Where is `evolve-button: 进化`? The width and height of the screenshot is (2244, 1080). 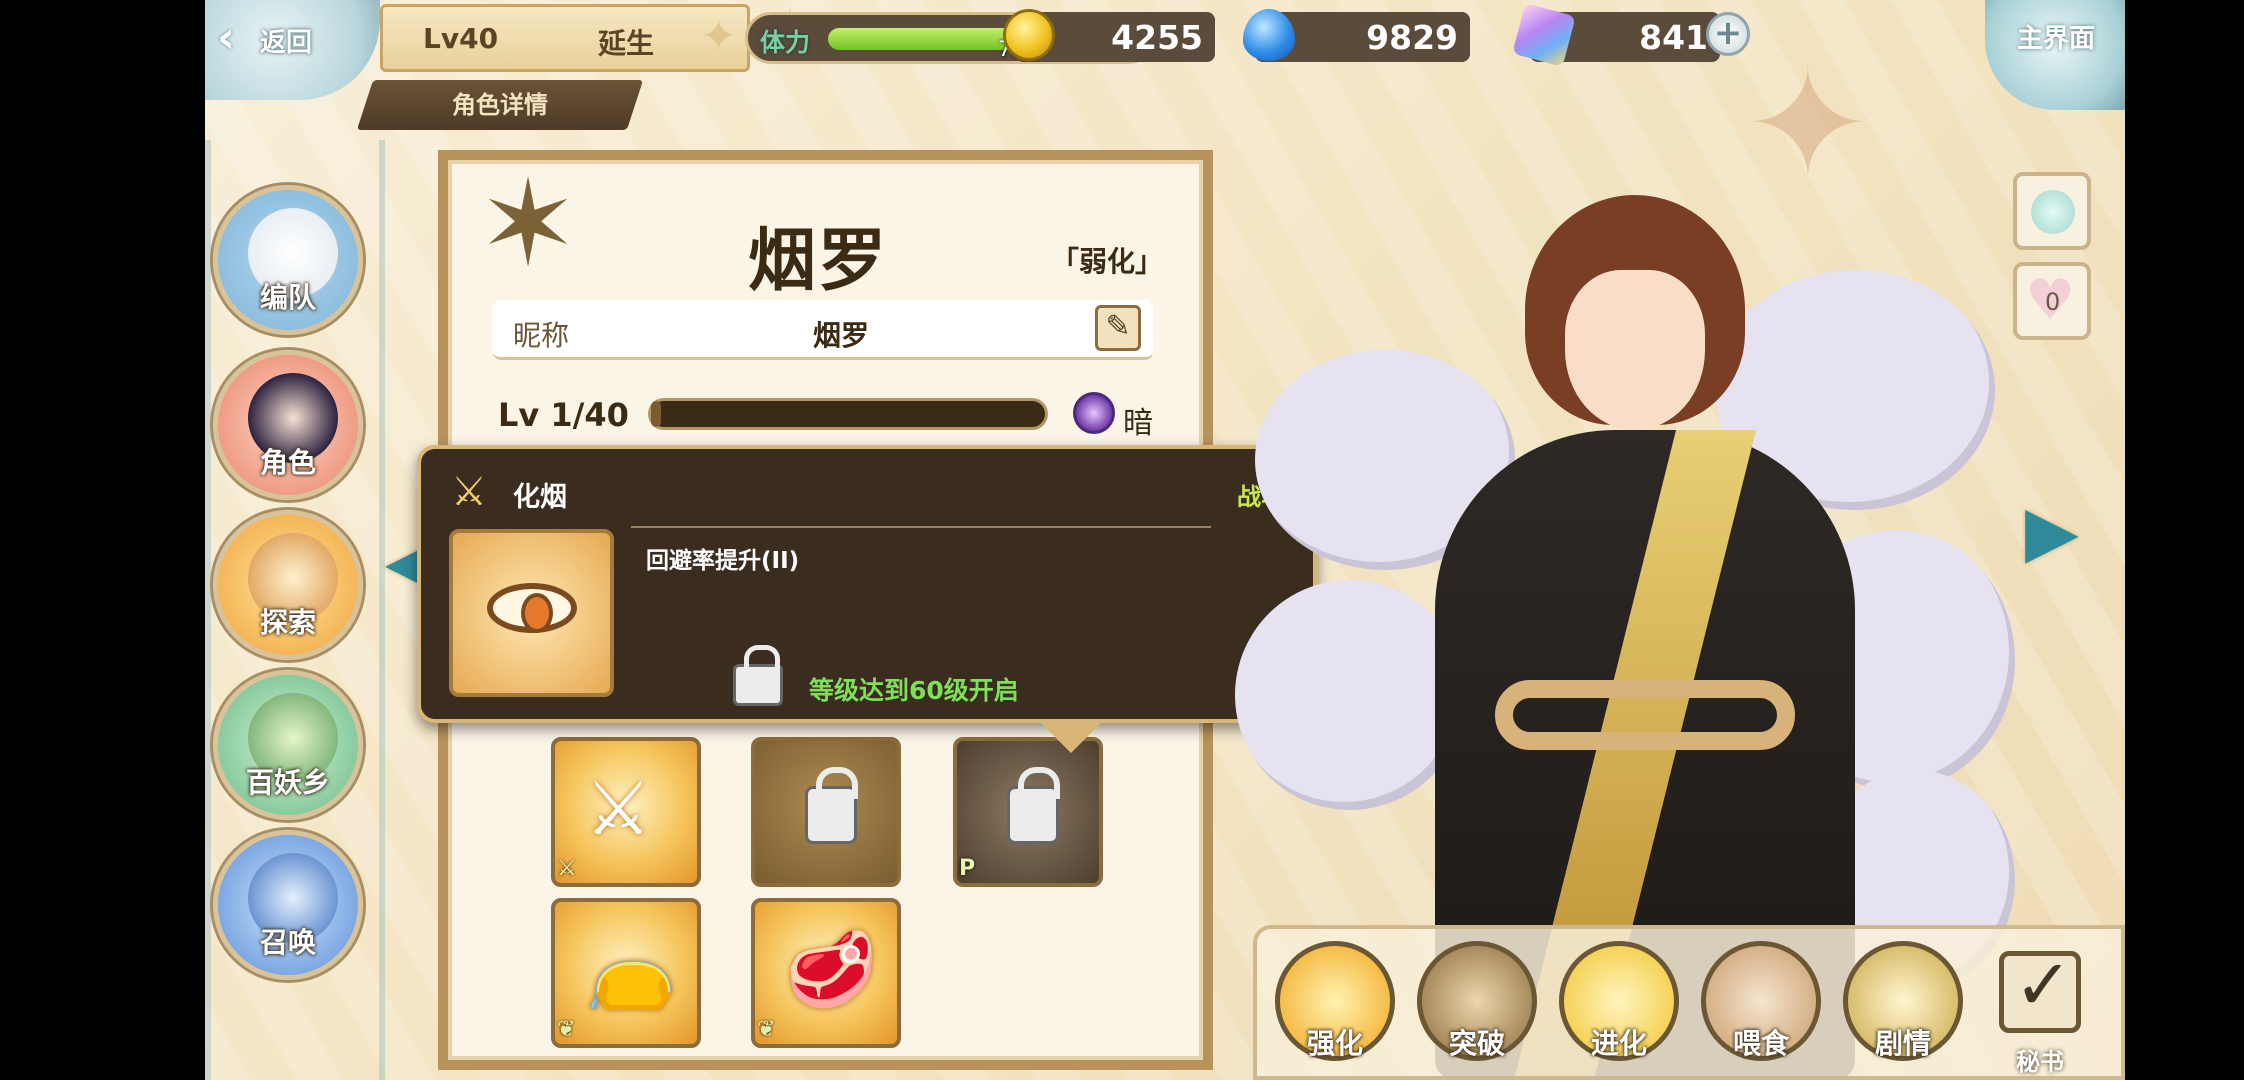
evolve-button: 进化 is located at coordinates (1619, 1001).